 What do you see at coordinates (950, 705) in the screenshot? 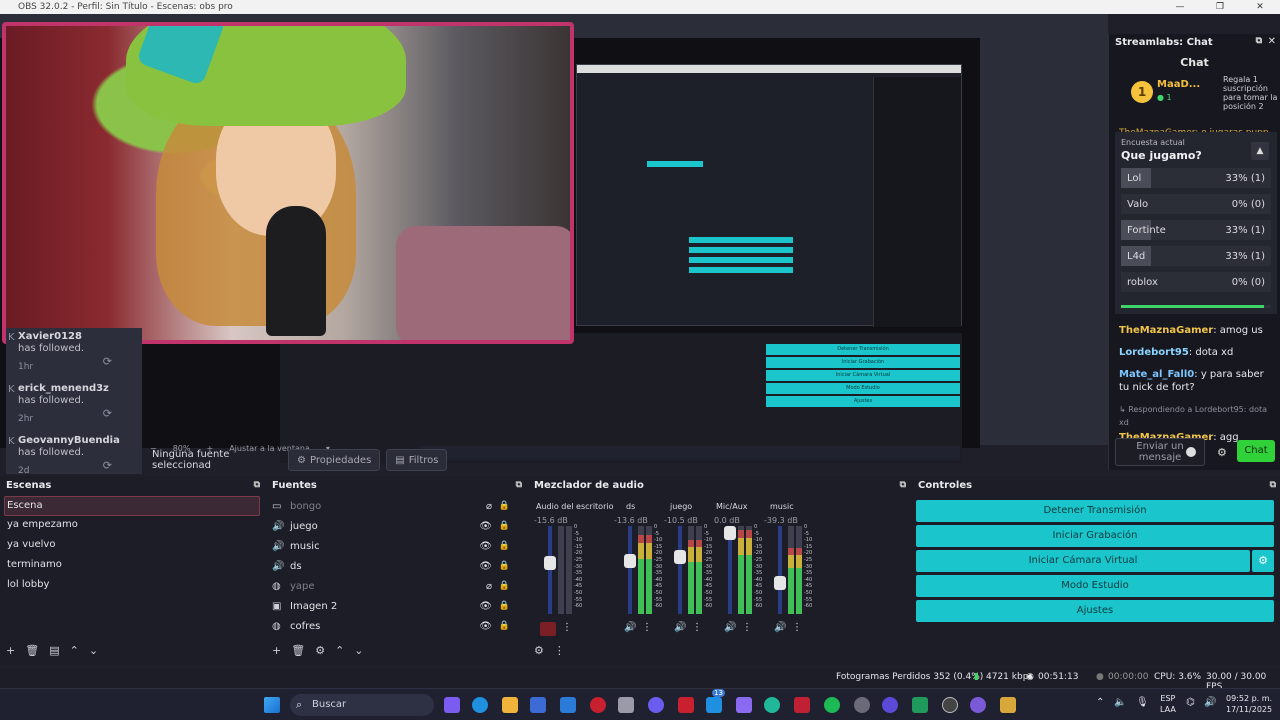
I see `obs-icon` at bounding box center [950, 705].